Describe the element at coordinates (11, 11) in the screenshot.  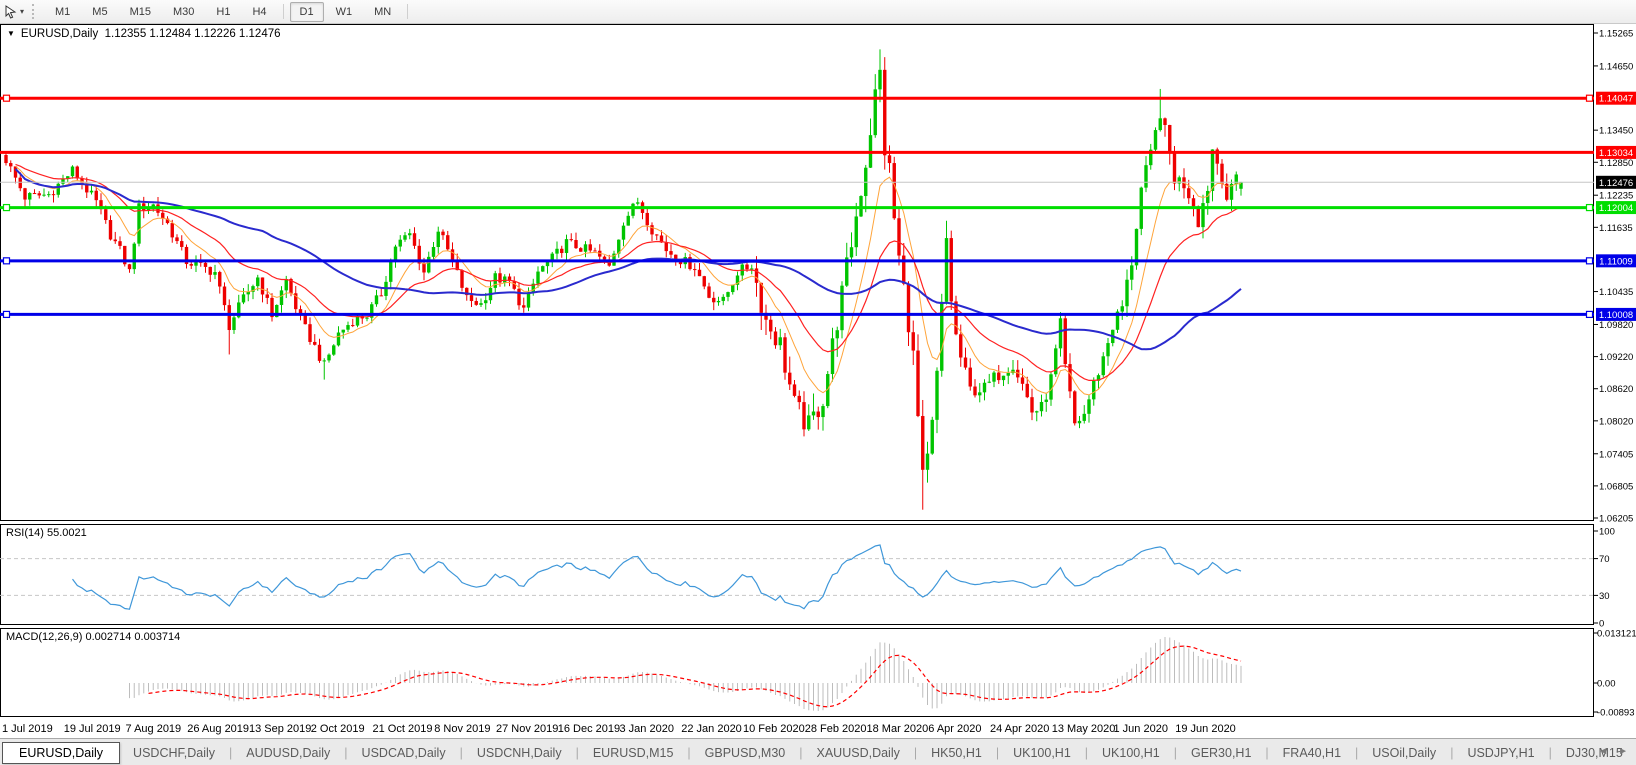
I see `cursor-icon` at that location.